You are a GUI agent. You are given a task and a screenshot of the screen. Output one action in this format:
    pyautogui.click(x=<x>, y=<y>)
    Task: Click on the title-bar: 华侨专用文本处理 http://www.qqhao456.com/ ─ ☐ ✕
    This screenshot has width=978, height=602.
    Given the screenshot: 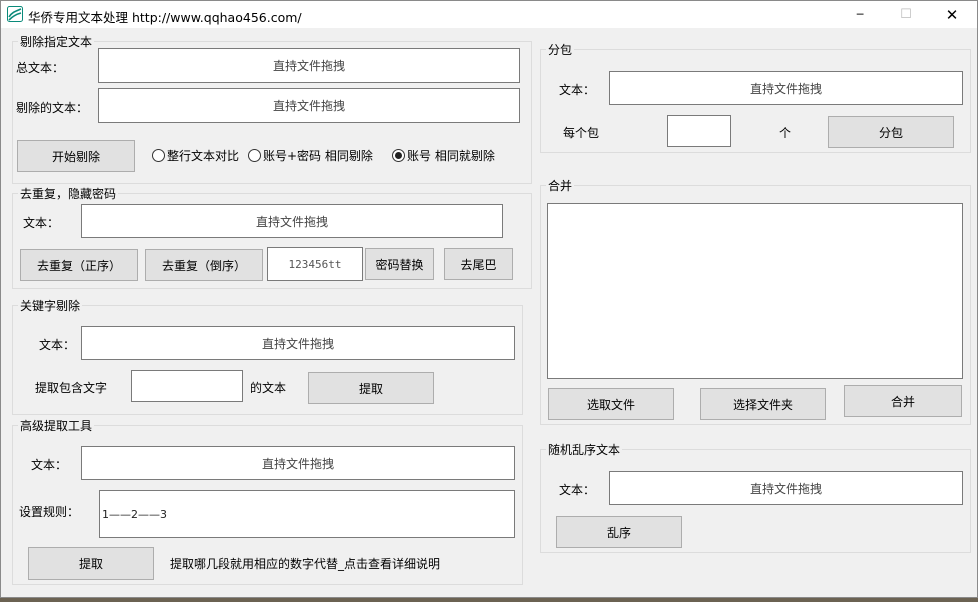 What is the action you would take?
    pyautogui.click(x=489, y=14)
    